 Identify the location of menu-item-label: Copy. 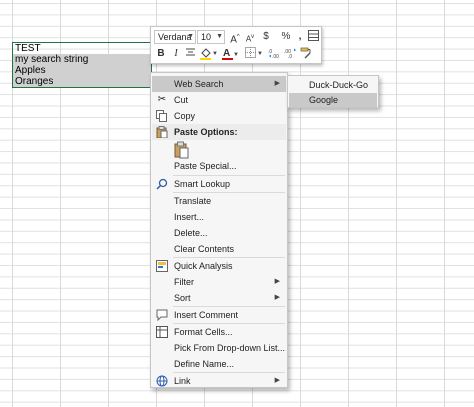
(185, 116).